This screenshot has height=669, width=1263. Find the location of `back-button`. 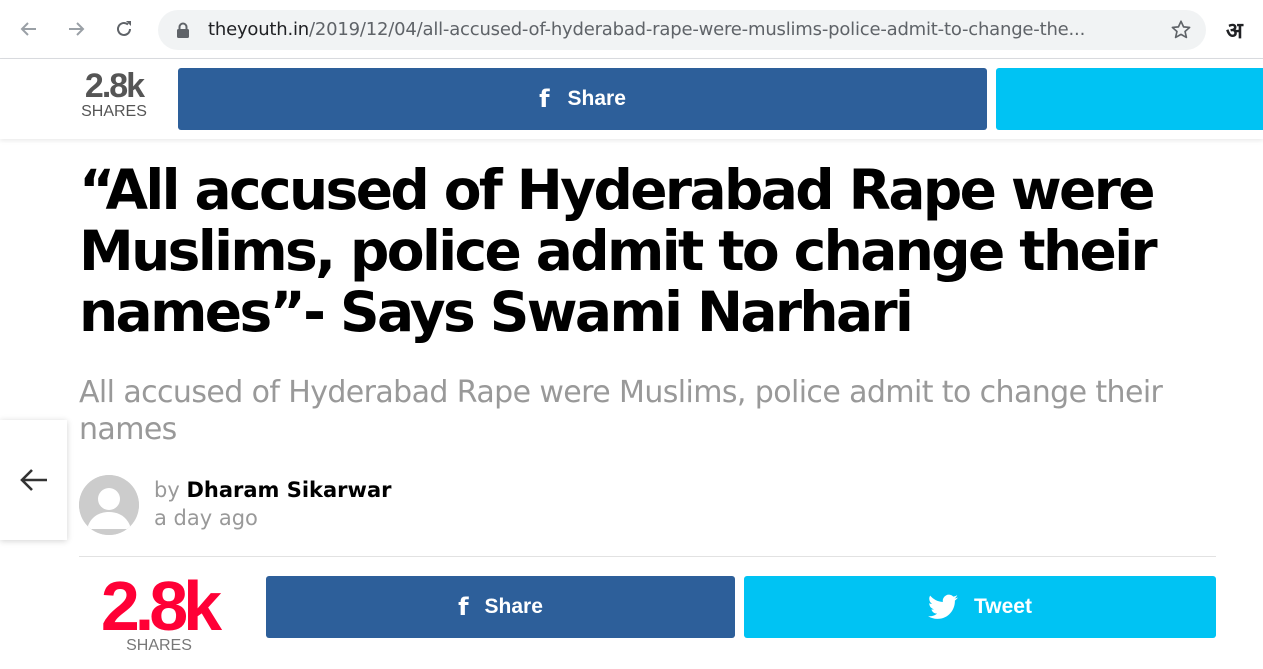

back-button is located at coordinates (29, 29).